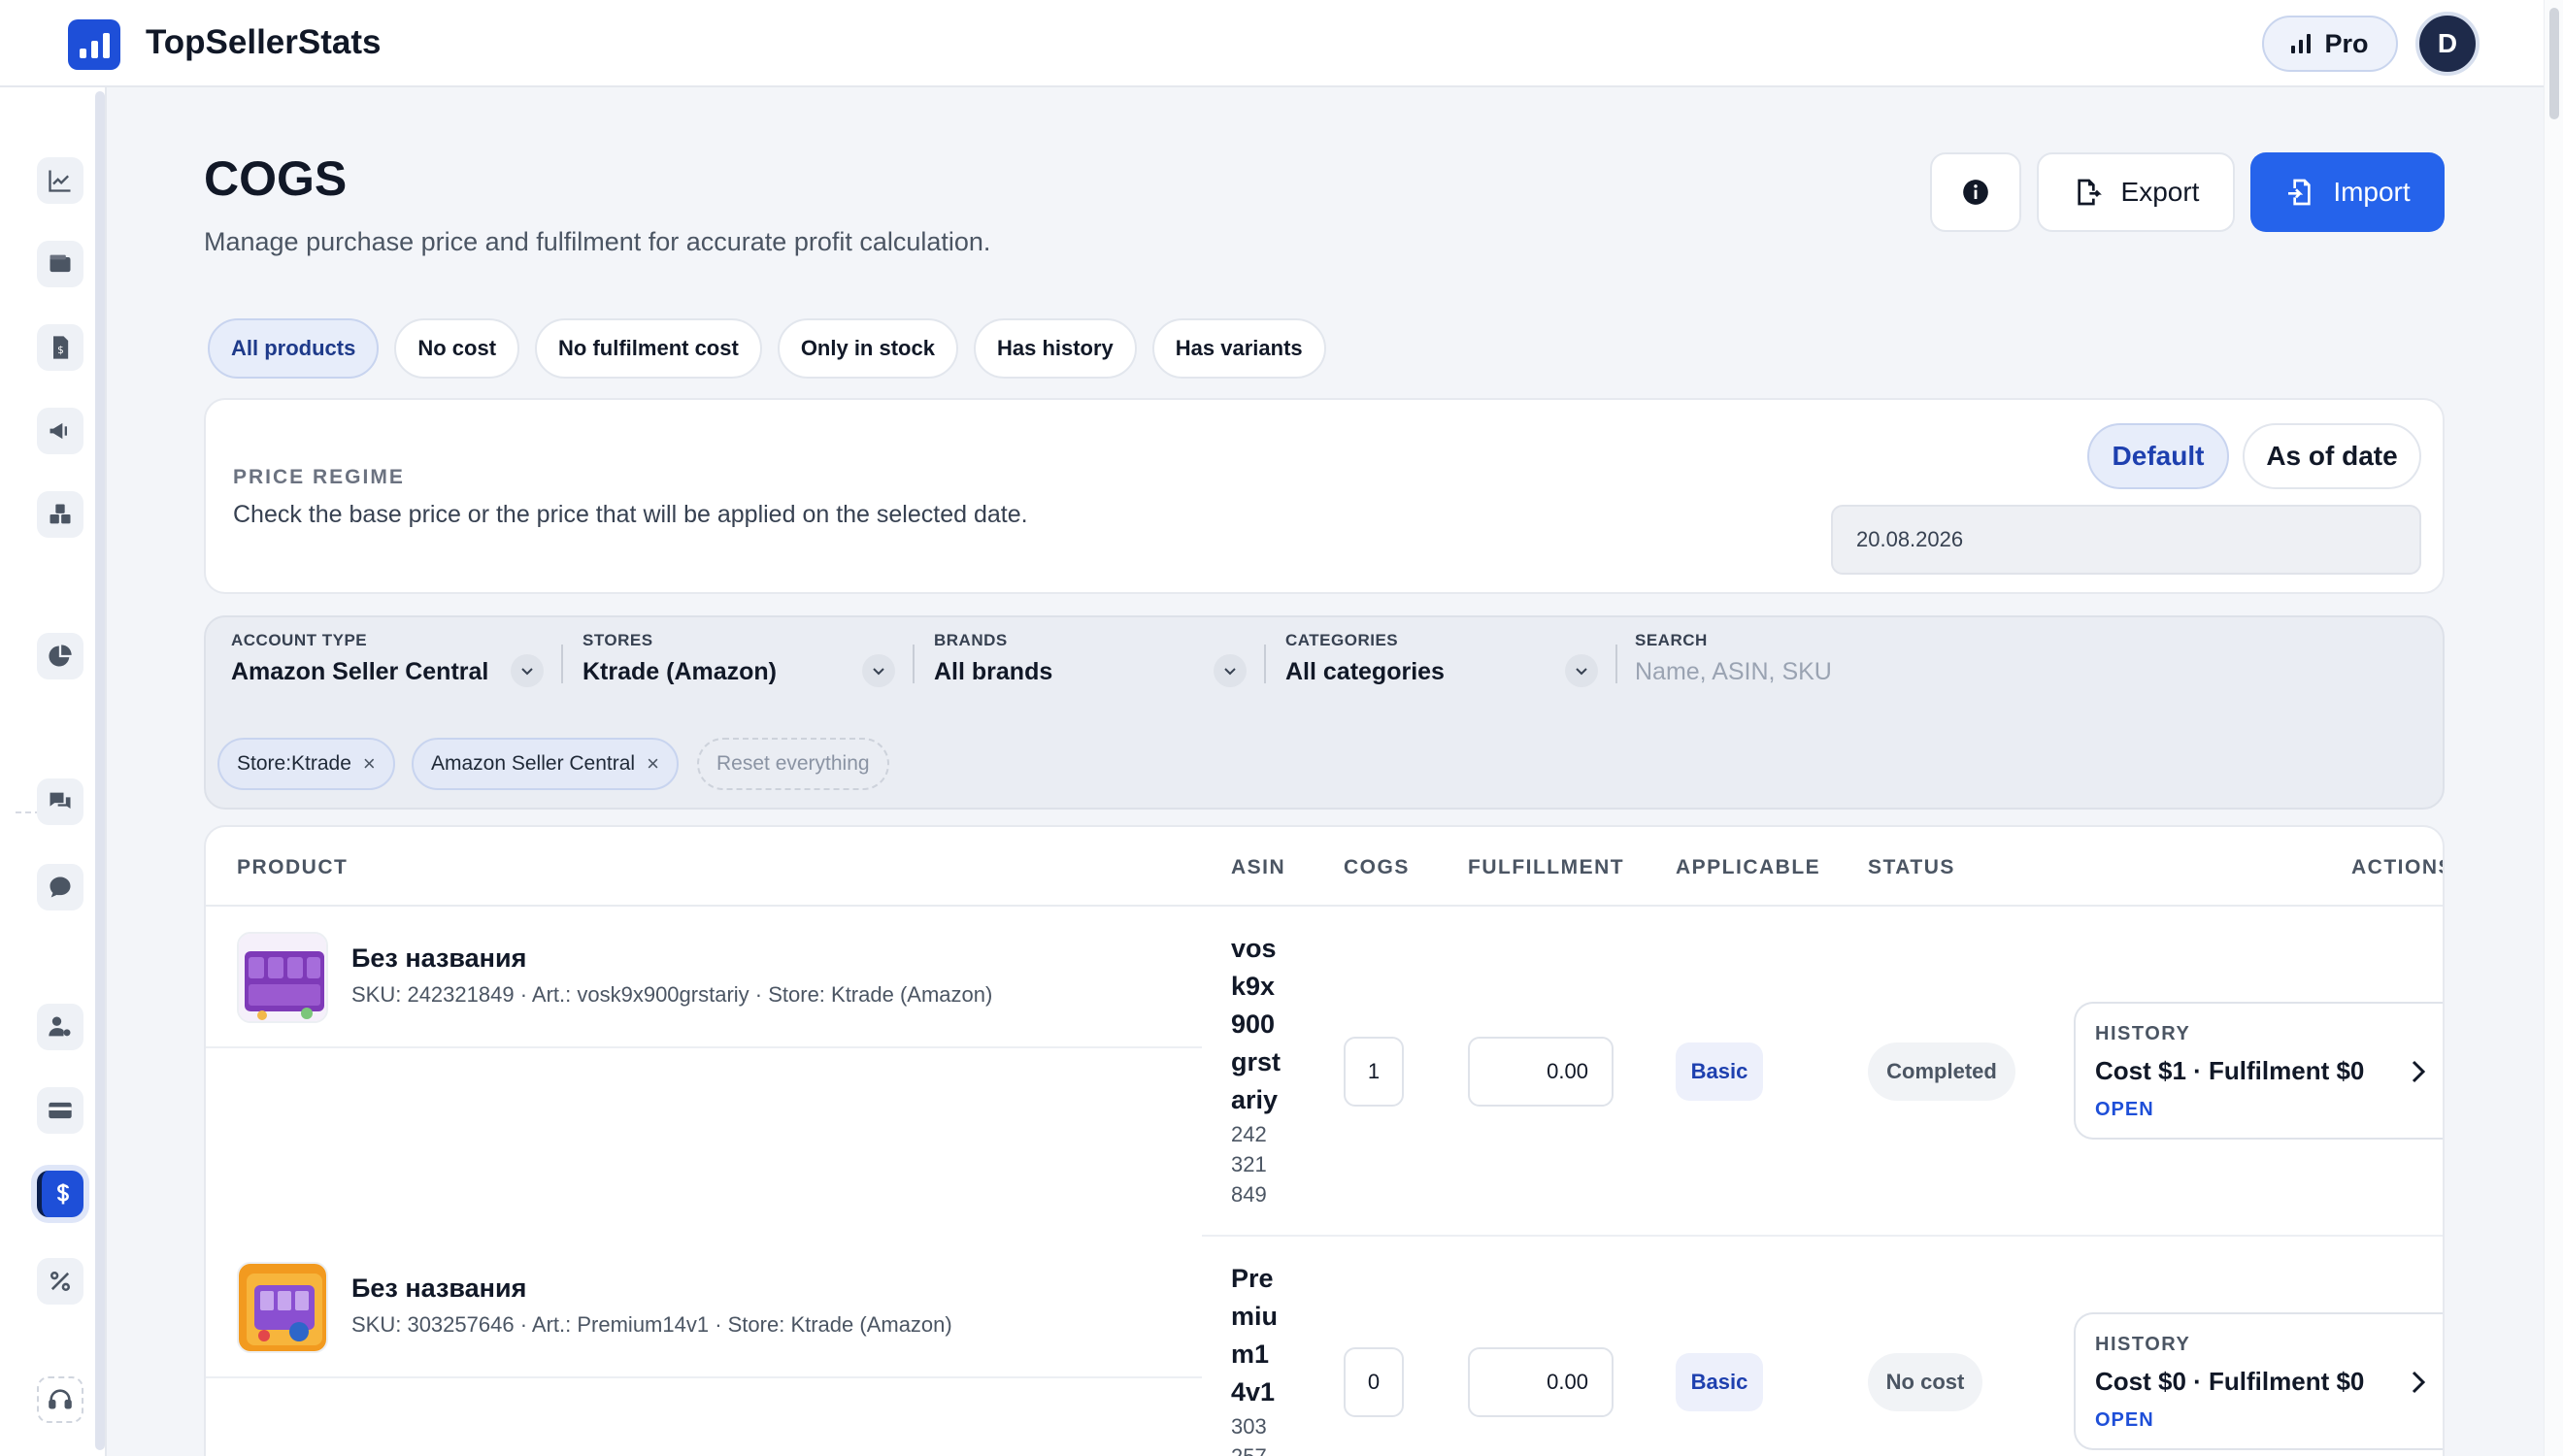 The height and width of the screenshot is (1456, 2563). What do you see at coordinates (1925, 1382) in the screenshot?
I see `status-badge: No cost` at bounding box center [1925, 1382].